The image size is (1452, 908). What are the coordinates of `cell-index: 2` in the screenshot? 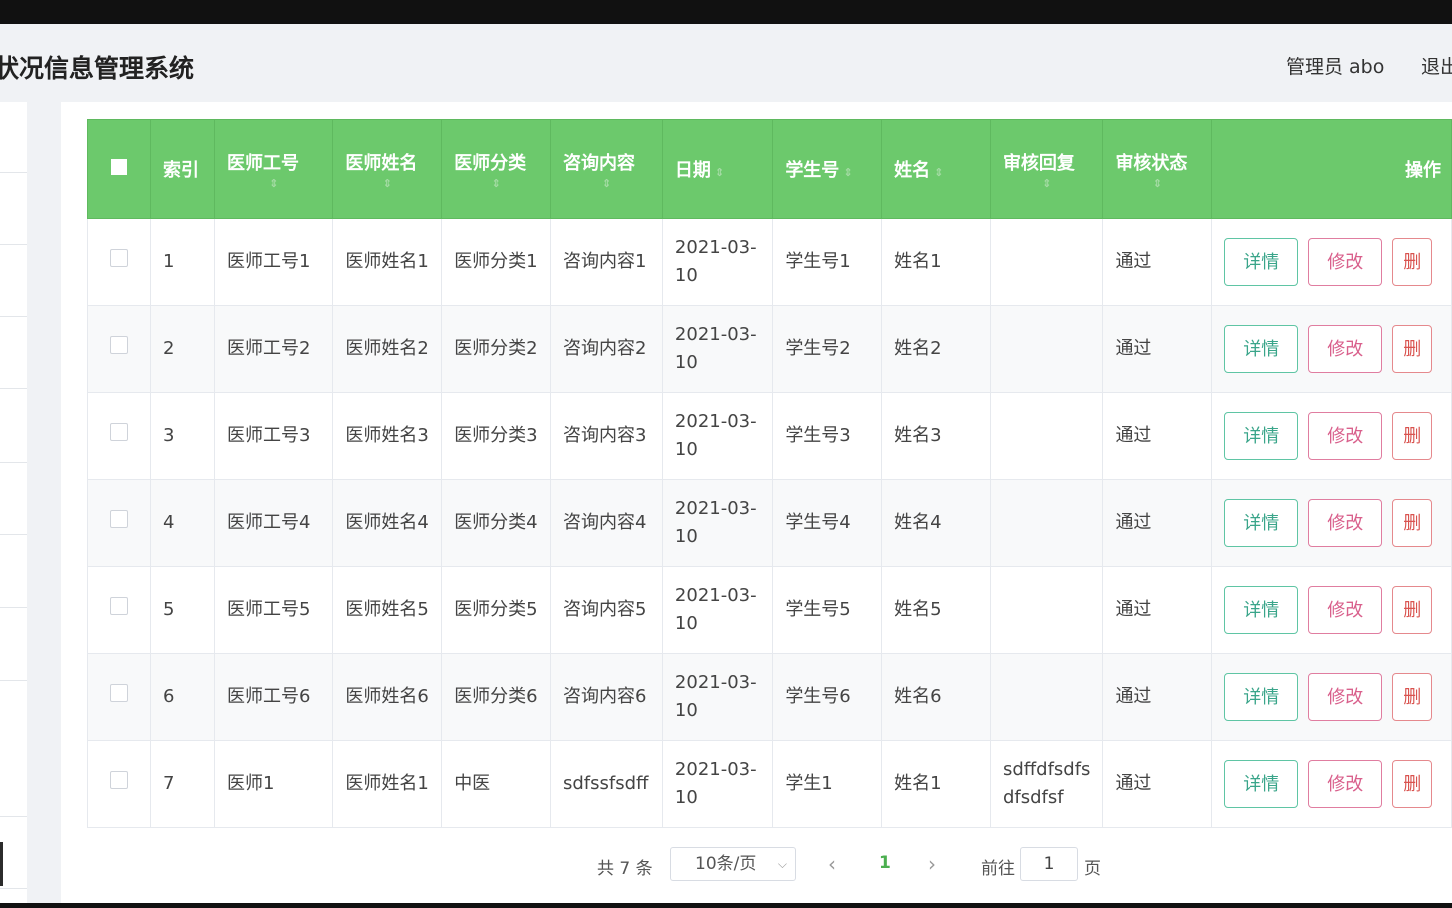 It's located at (183, 349).